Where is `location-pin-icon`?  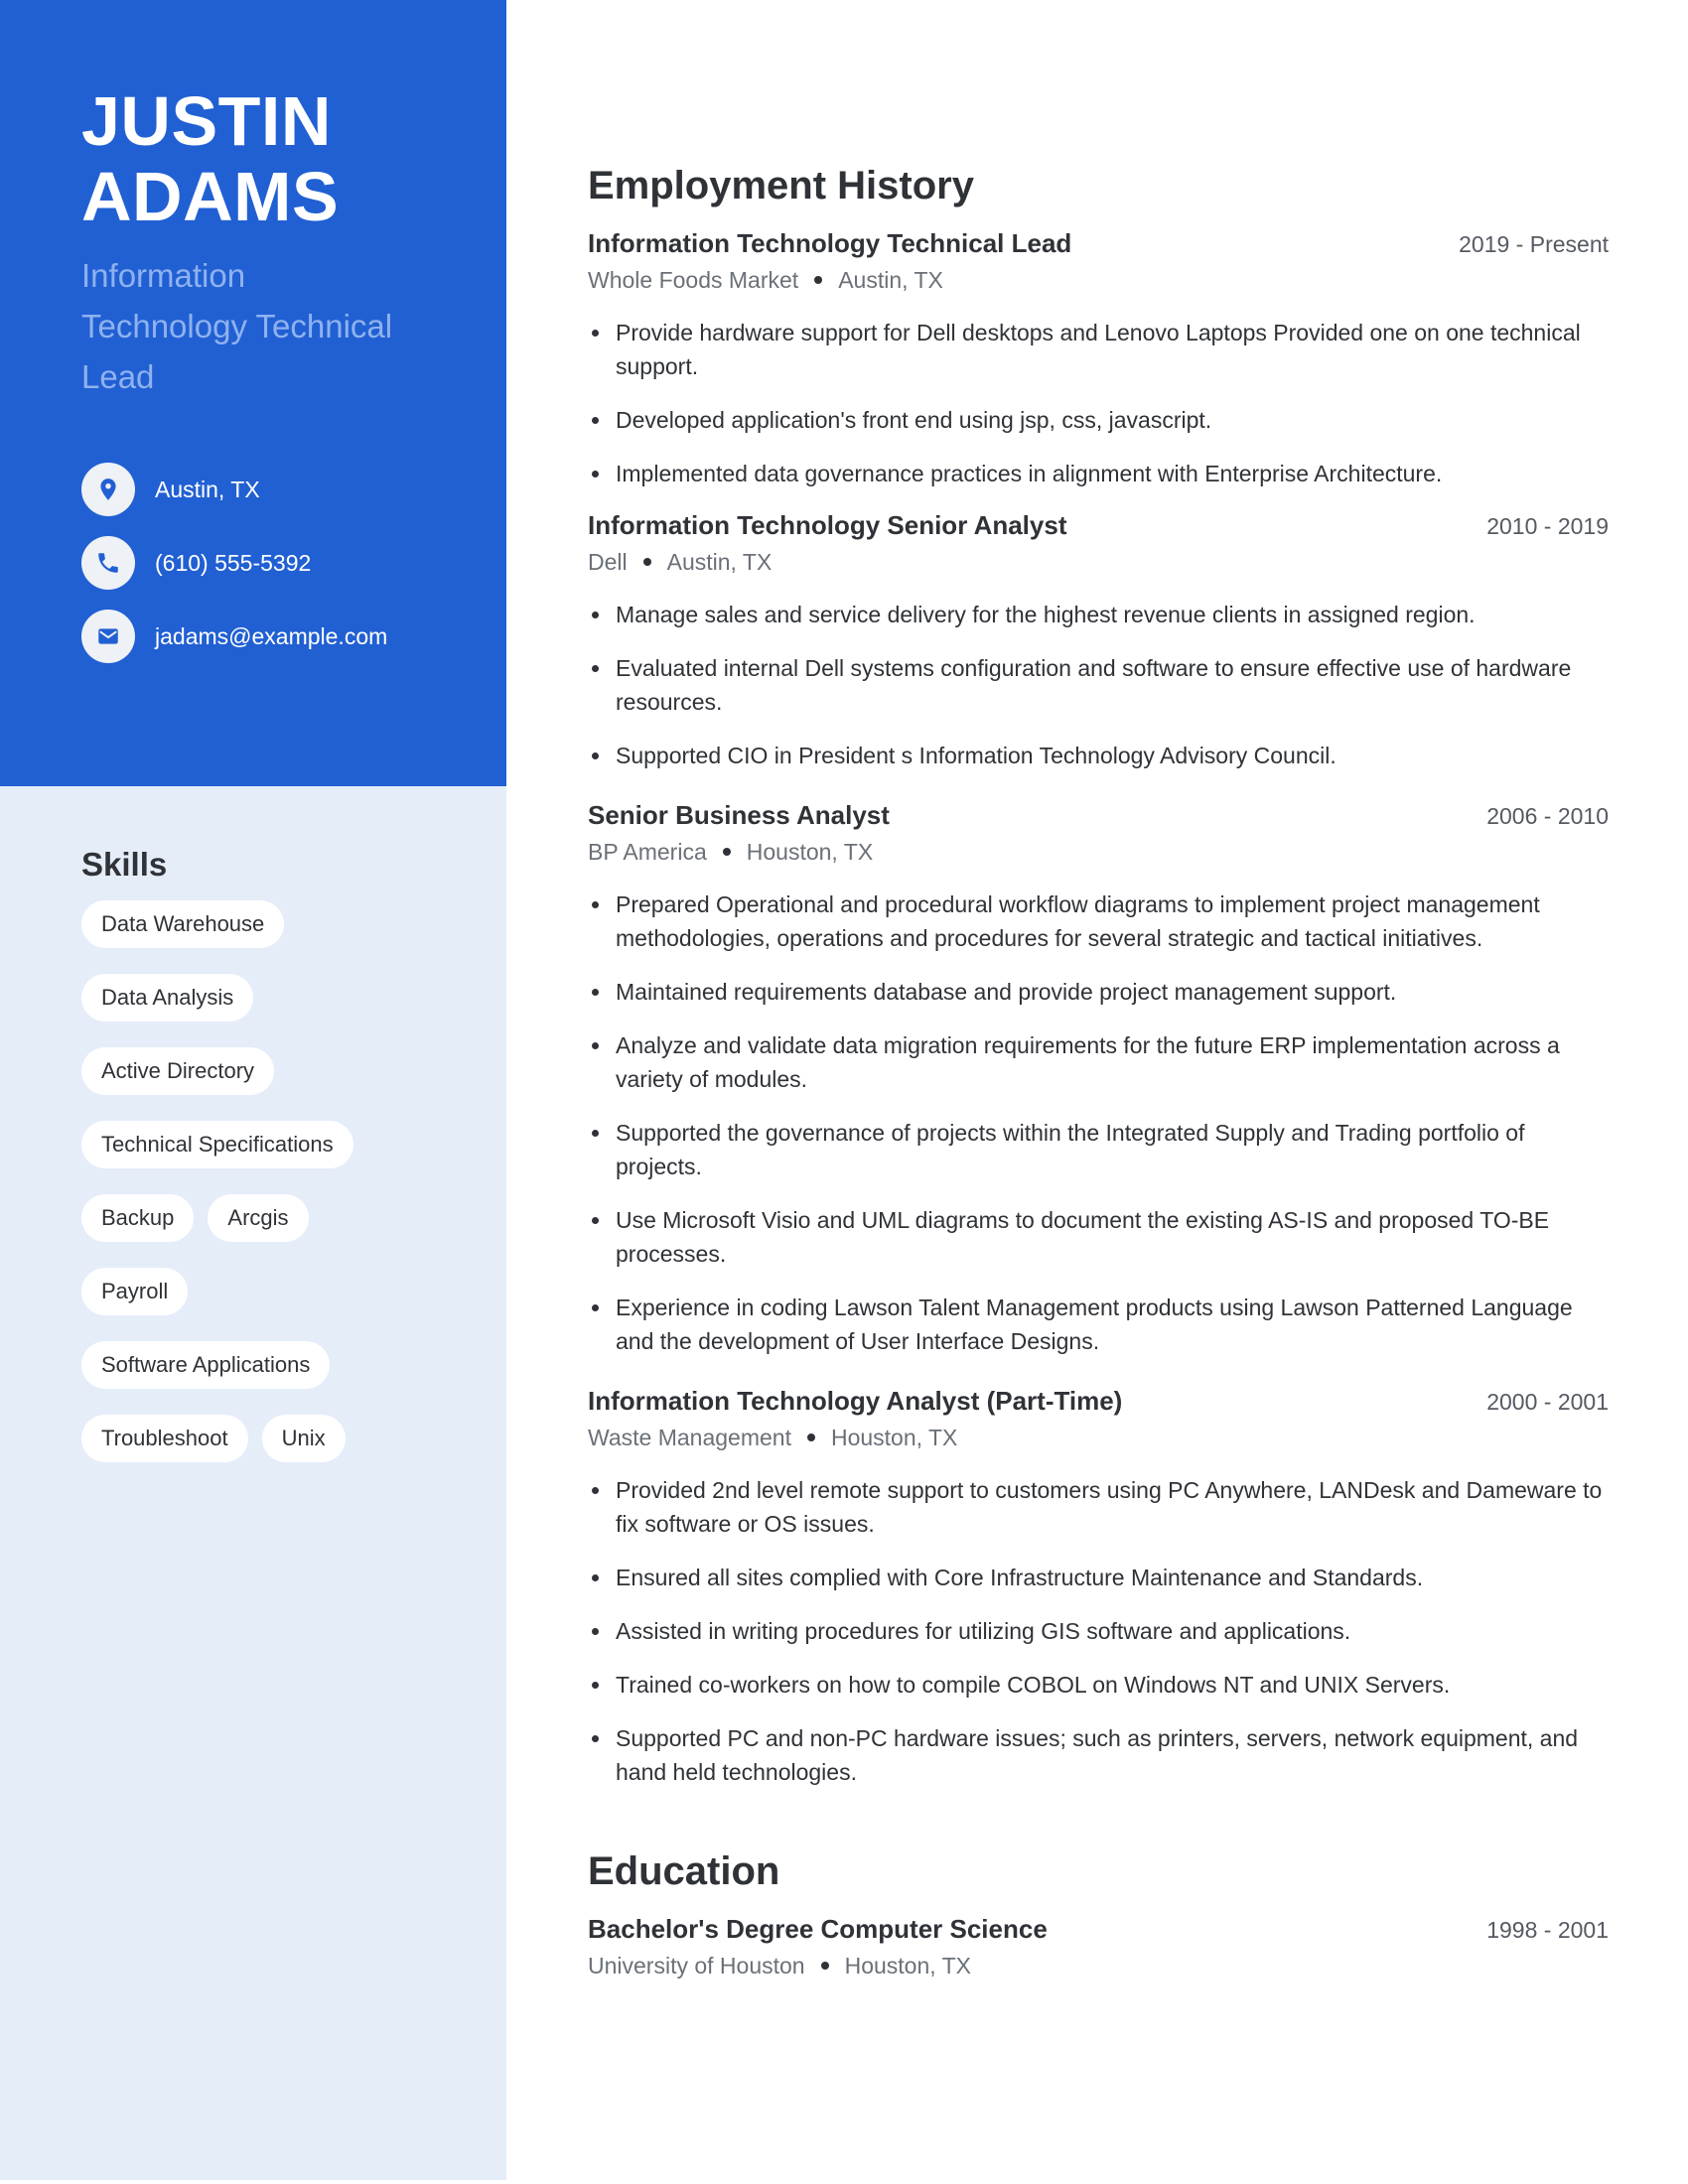 location-pin-icon is located at coordinates (108, 489).